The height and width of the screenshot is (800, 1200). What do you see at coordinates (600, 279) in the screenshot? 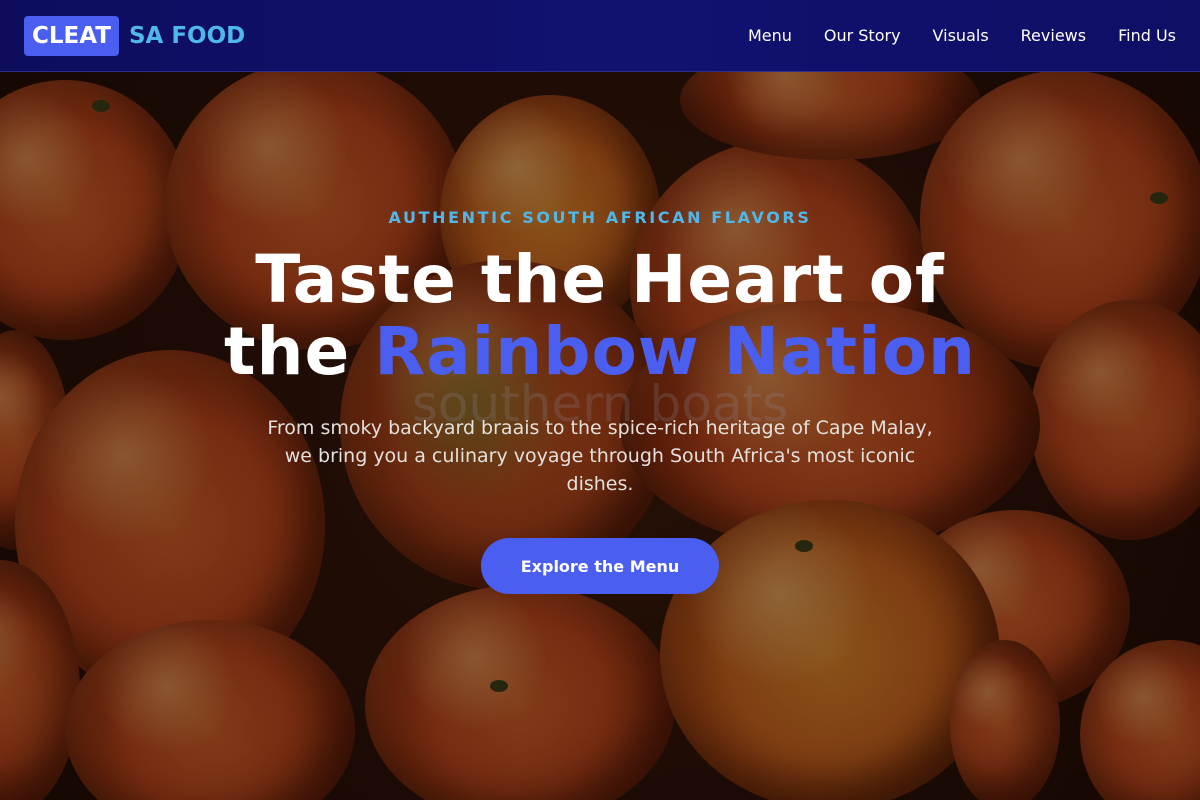
I see `headline-line-1: Taste the Heart of` at bounding box center [600, 279].